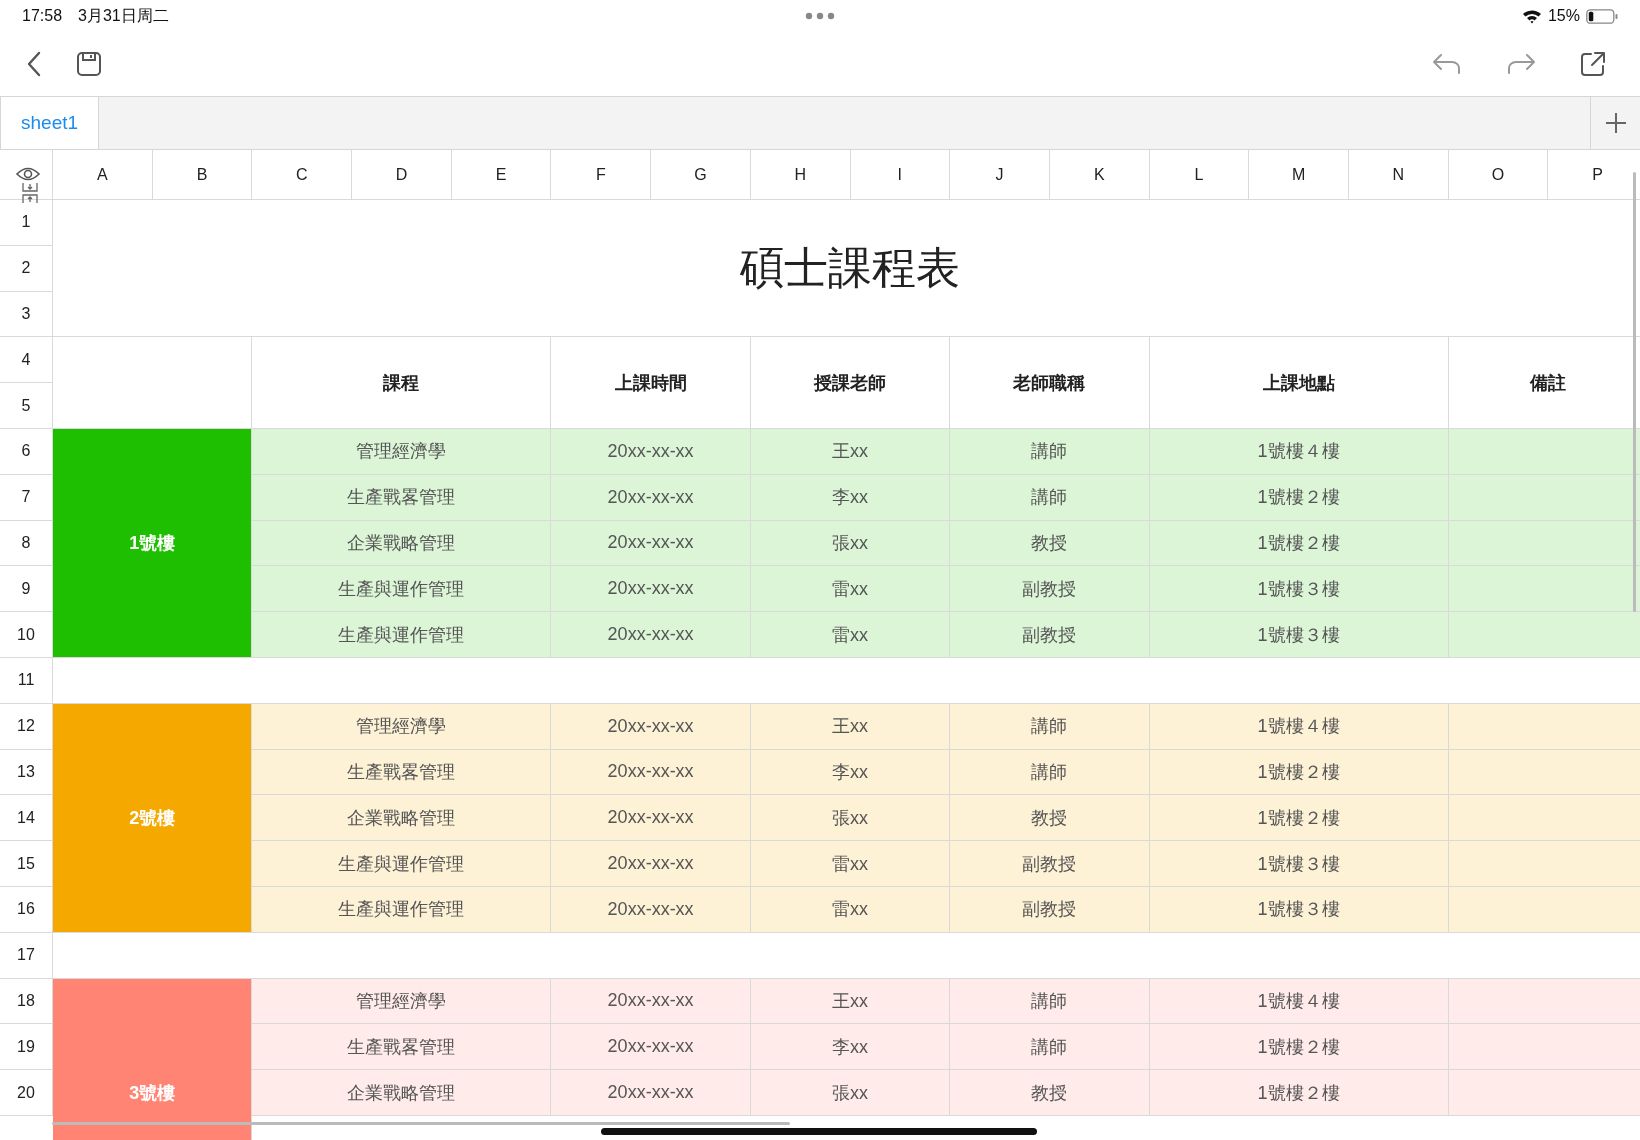  I want to click on column-header: D, so click(402, 175).